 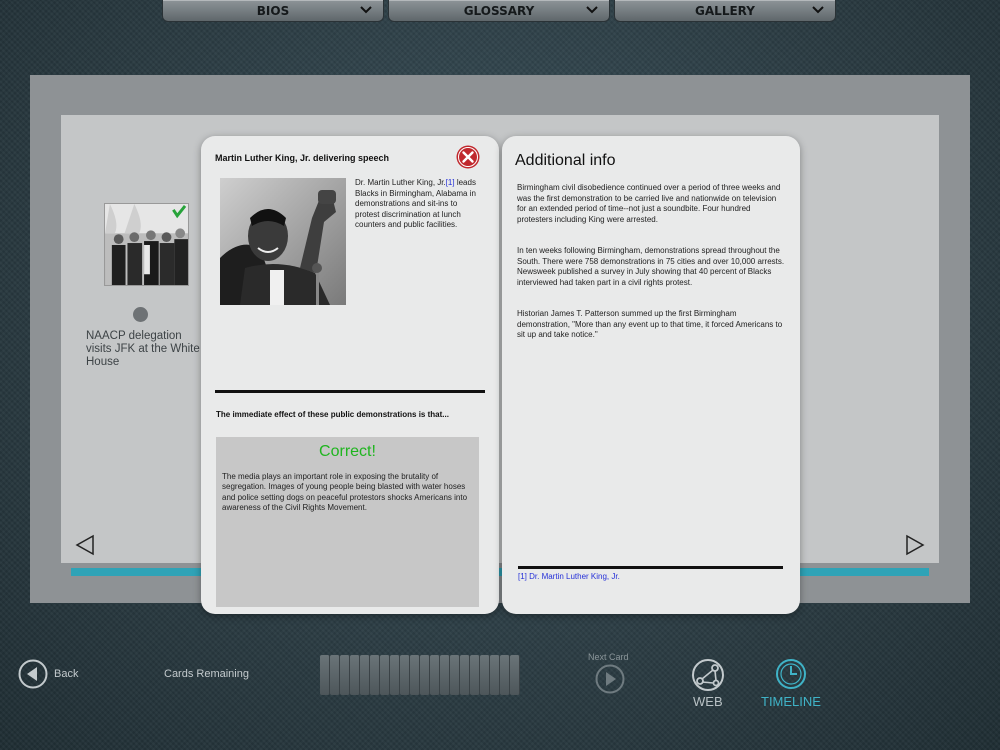 What do you see at coordinates (608, 657) in the screenshot?
I see `next-card-label: Next Card` at bounding box center [608, 657].